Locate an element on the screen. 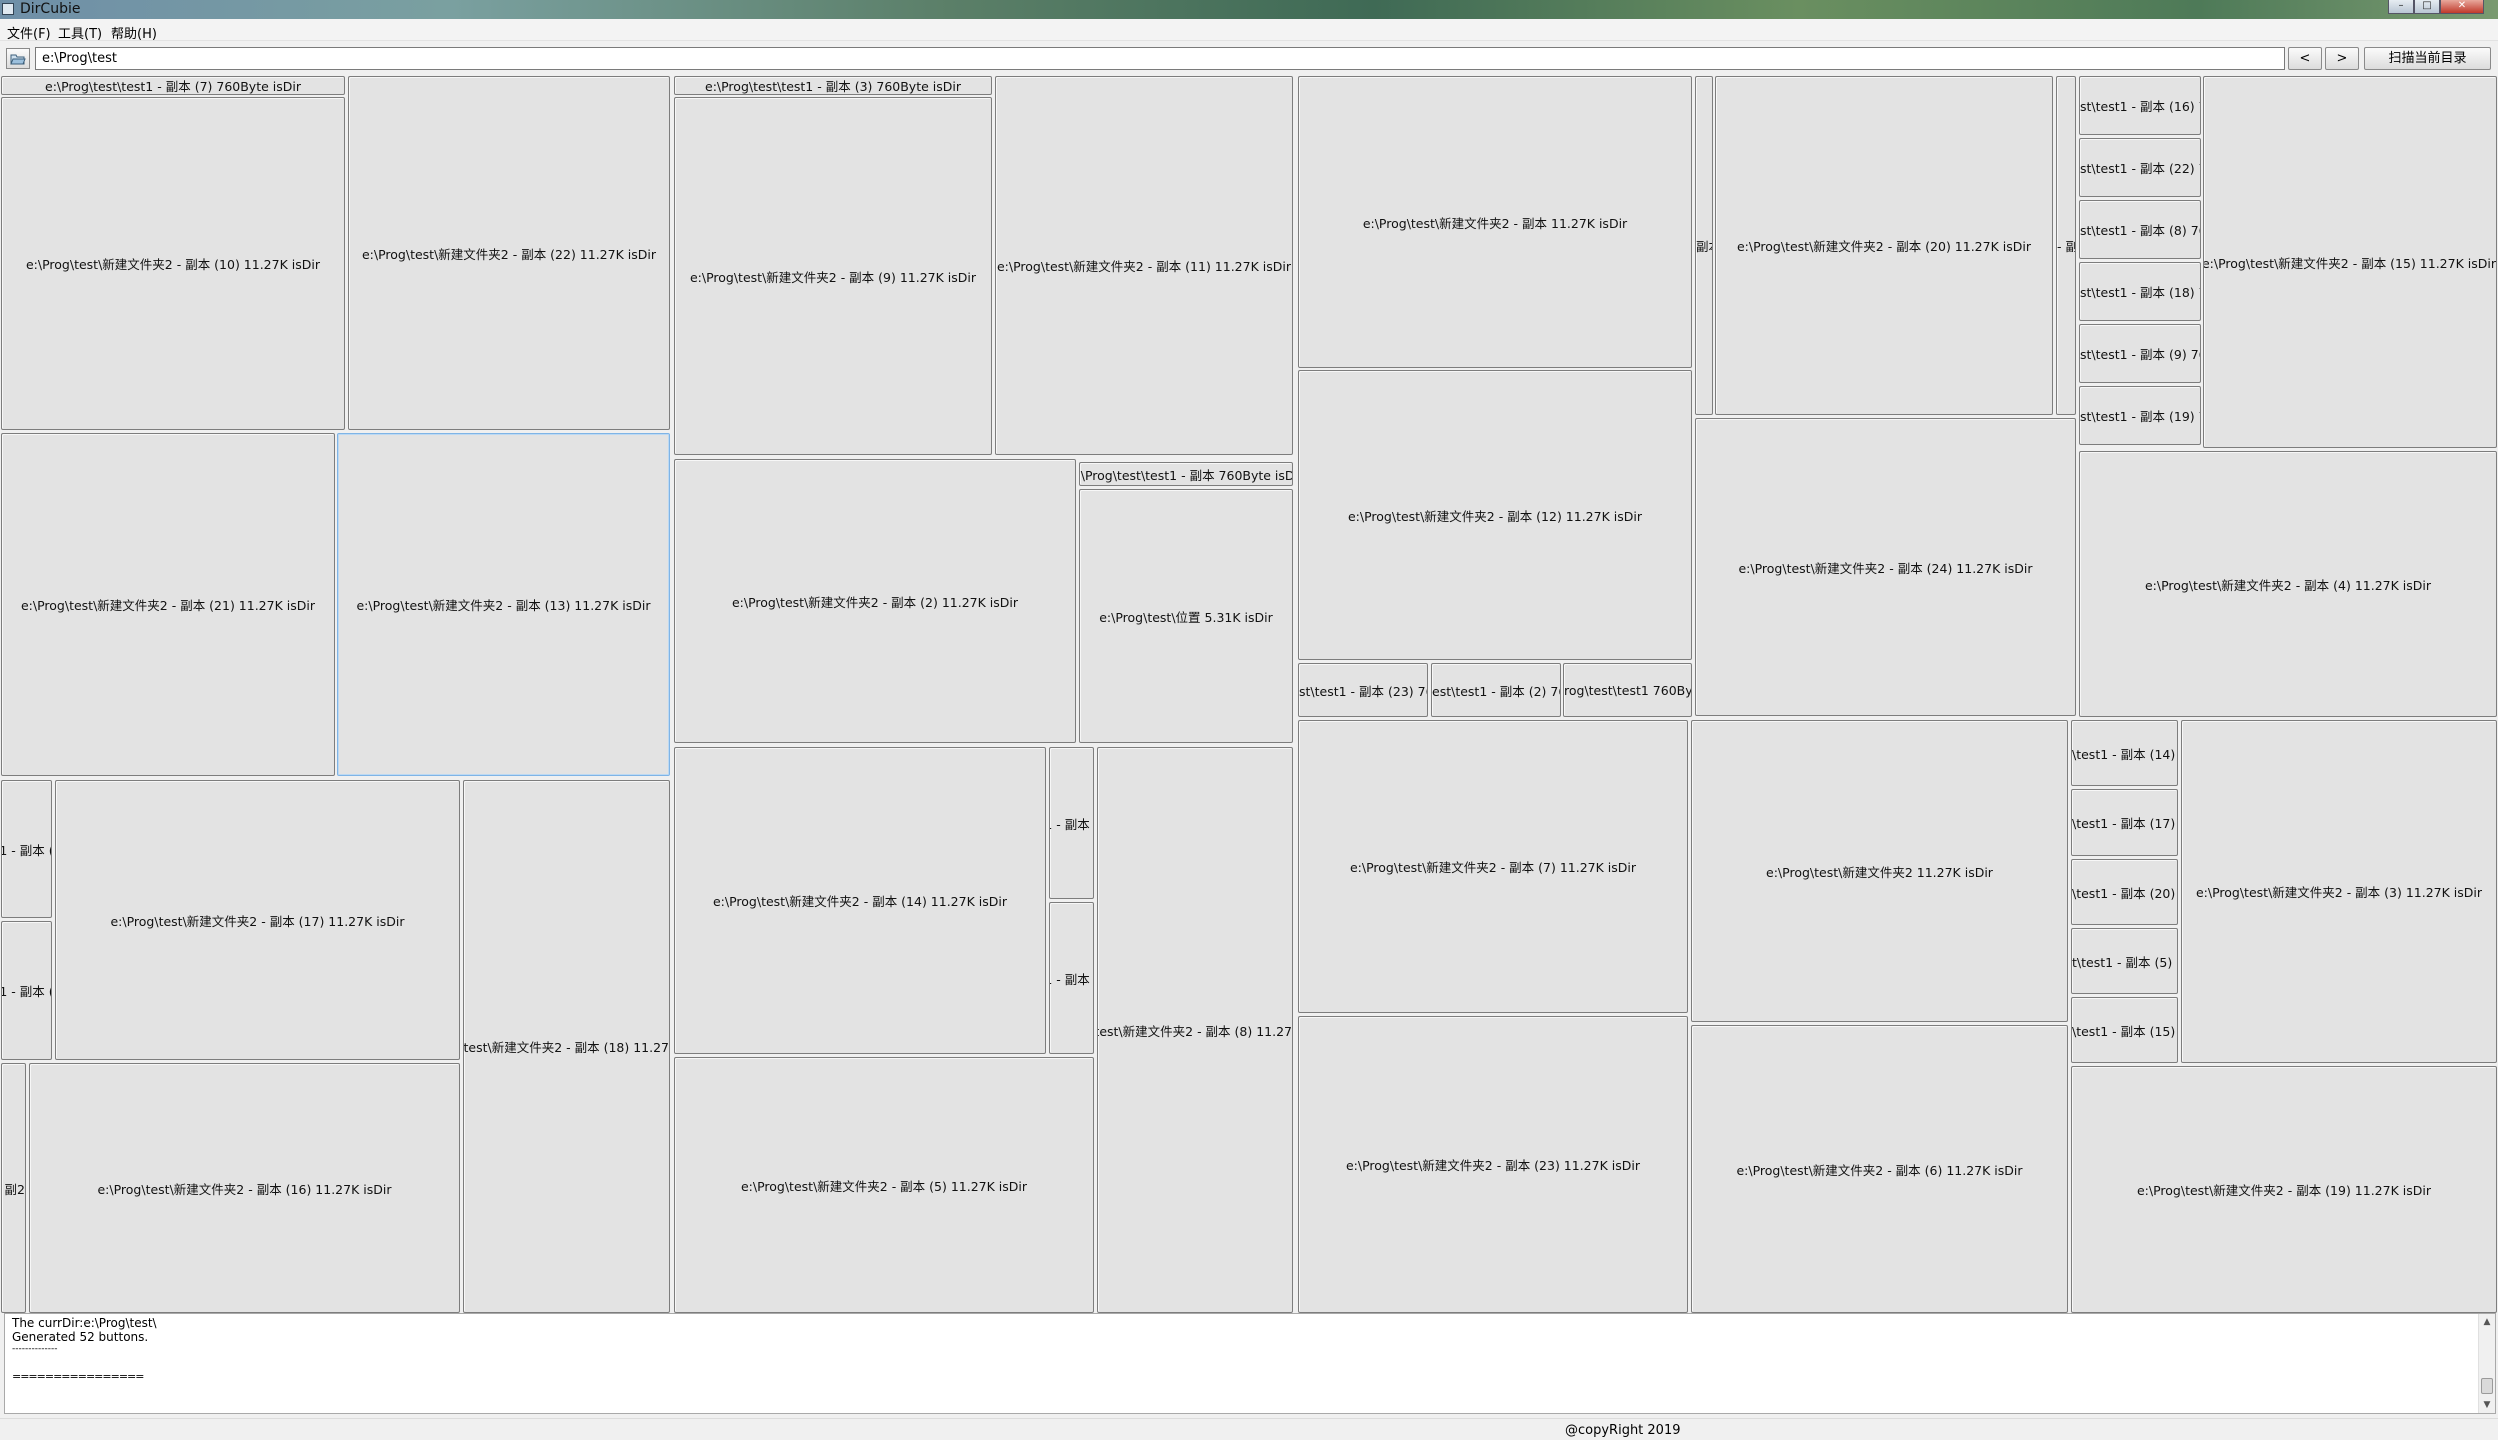 The image size is (2498, 1440). dir-tile: e:\Prog\test\新建文件夹2 - 副本 11.27K isDir is located at coordinates (1495, 222).